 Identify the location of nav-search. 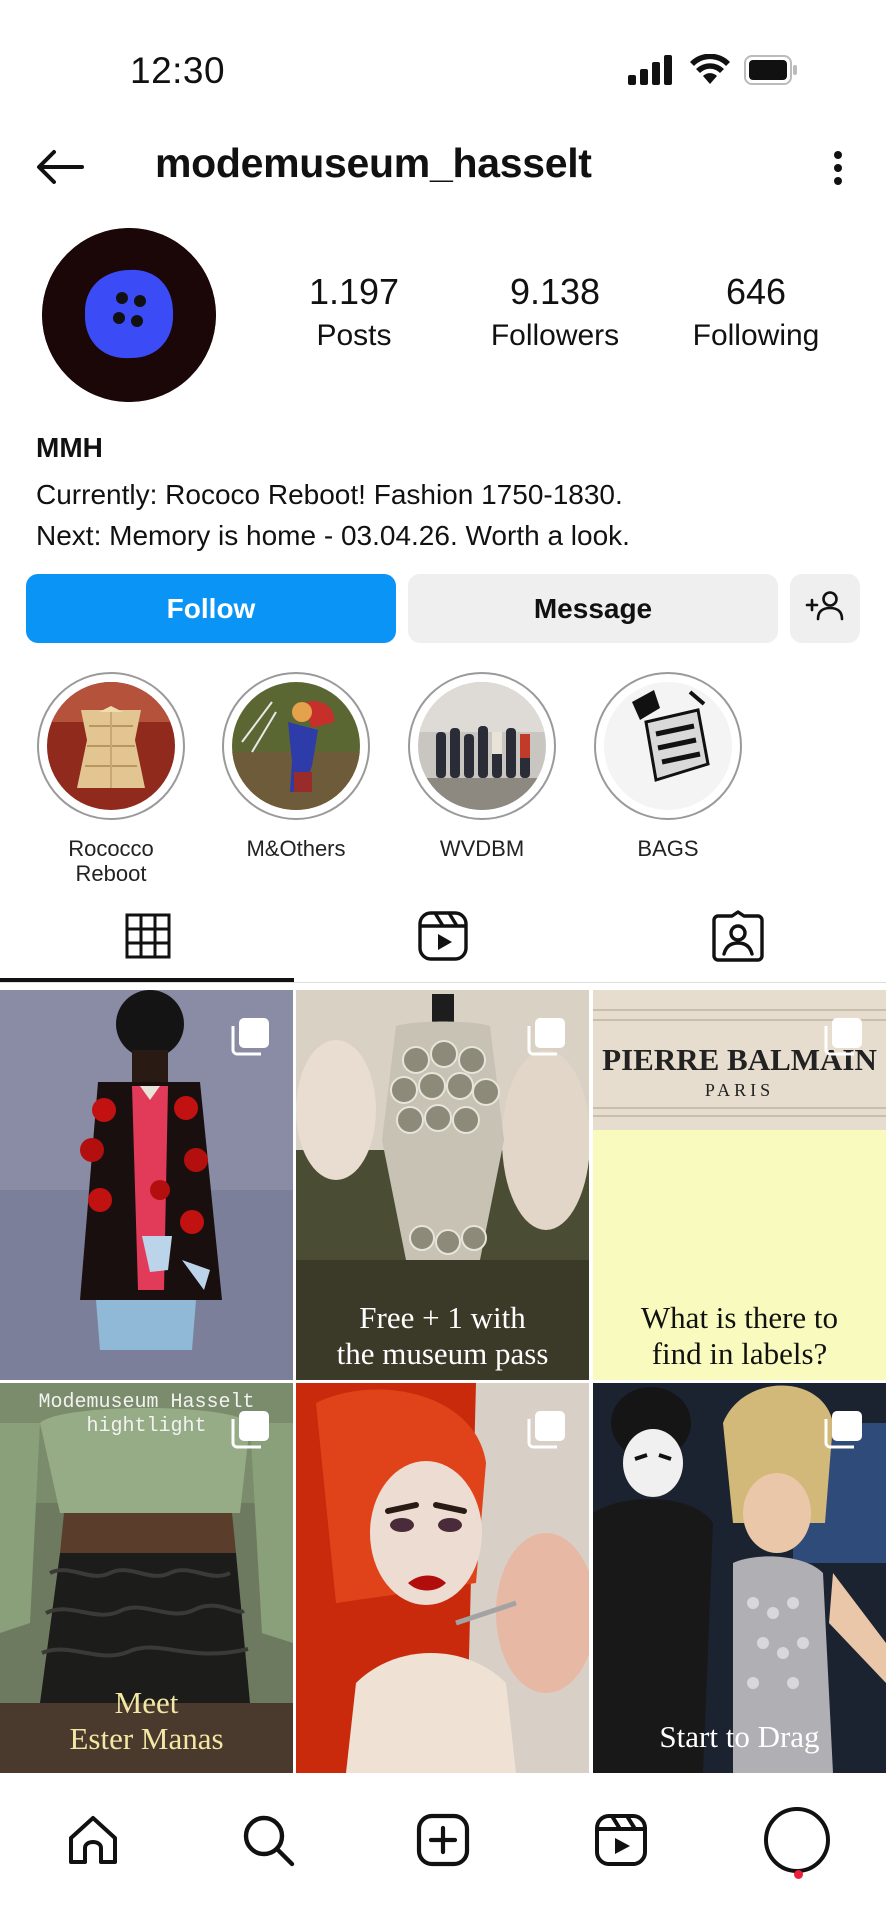
(268, 1842).